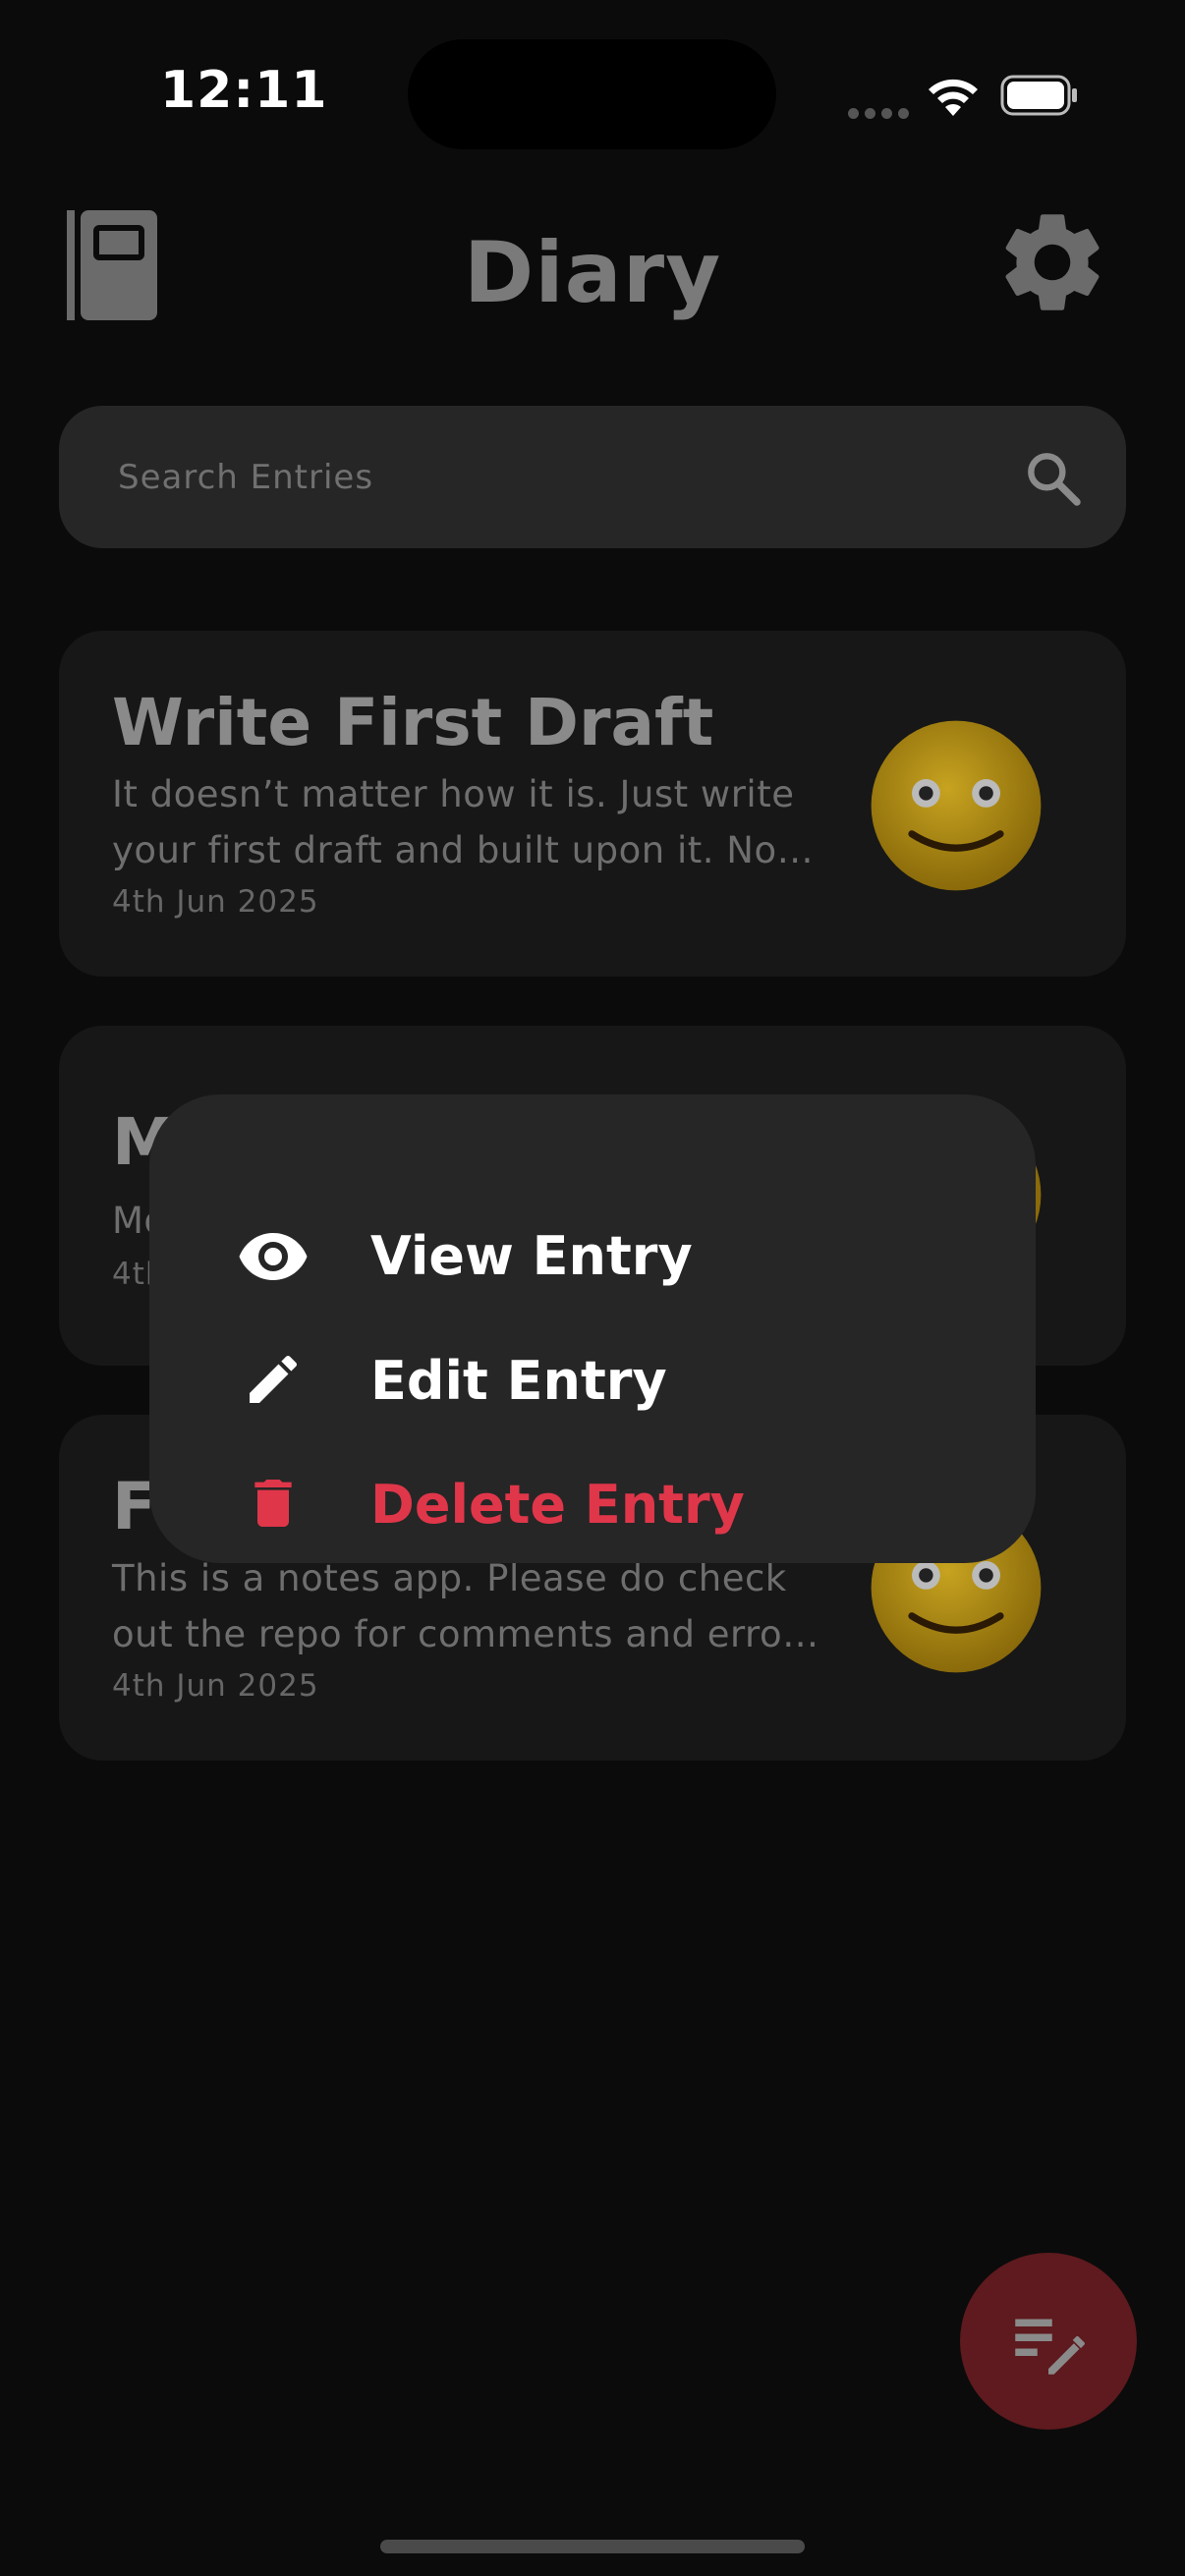  What do you see at coordinates (558, 1505) in the screenshot?
I see `delete-entry-label: Delete Entry` at bounding box center [558, 1505].